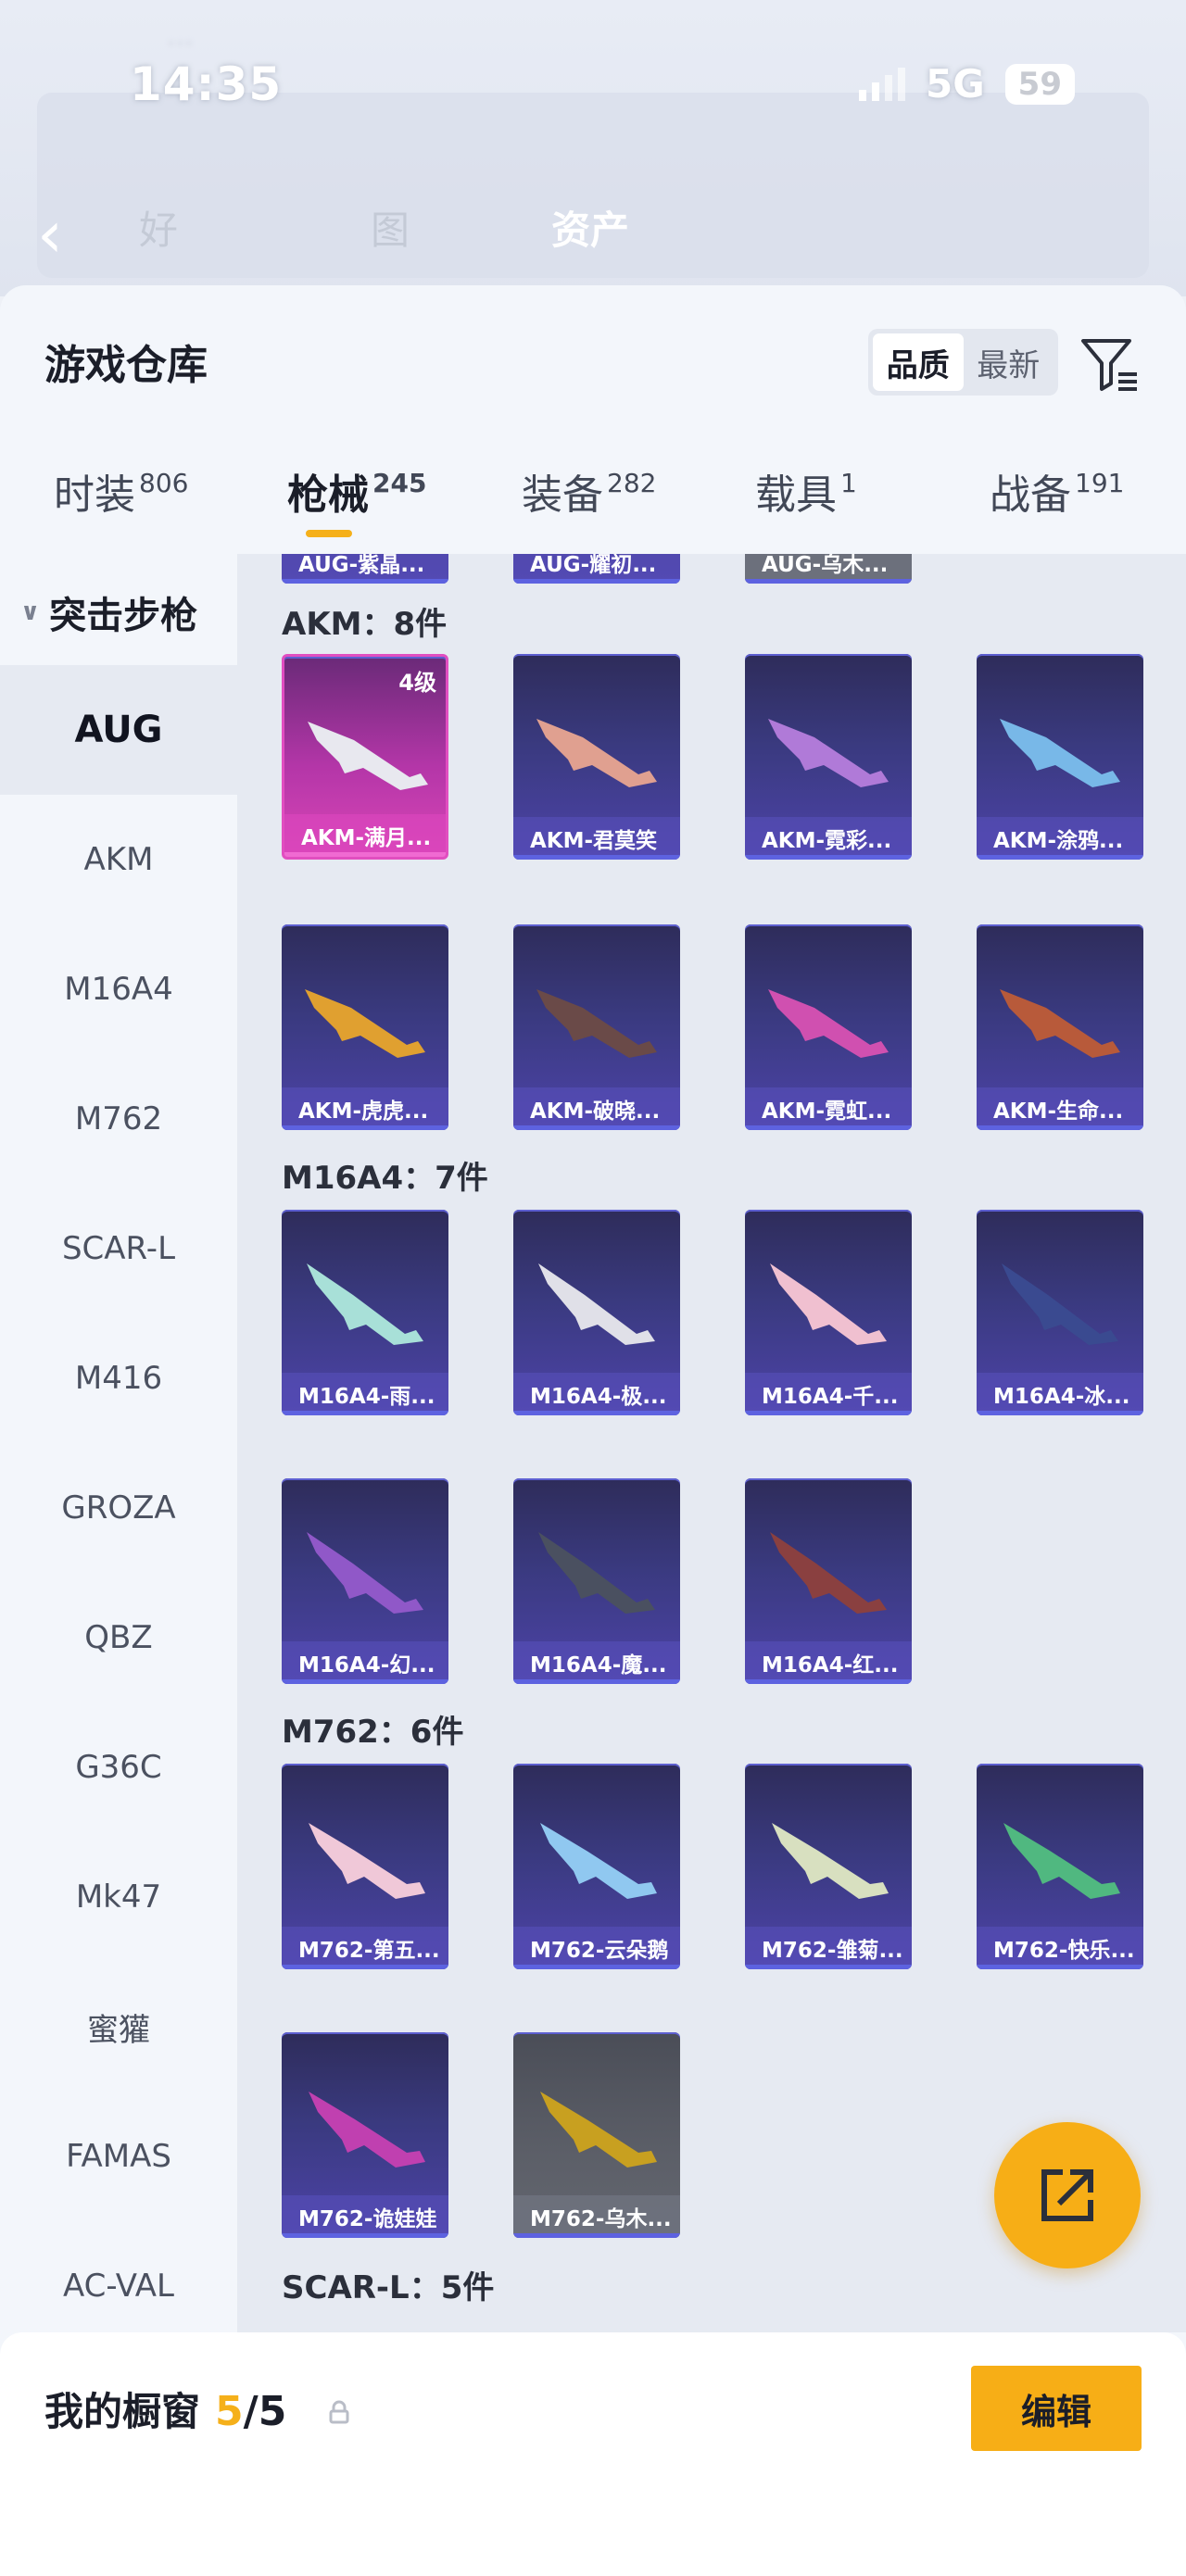  Describe the element at coordinates (118, 989) in the screenshot. I see `sidebar-item-m16a4: M16A4` at that location.